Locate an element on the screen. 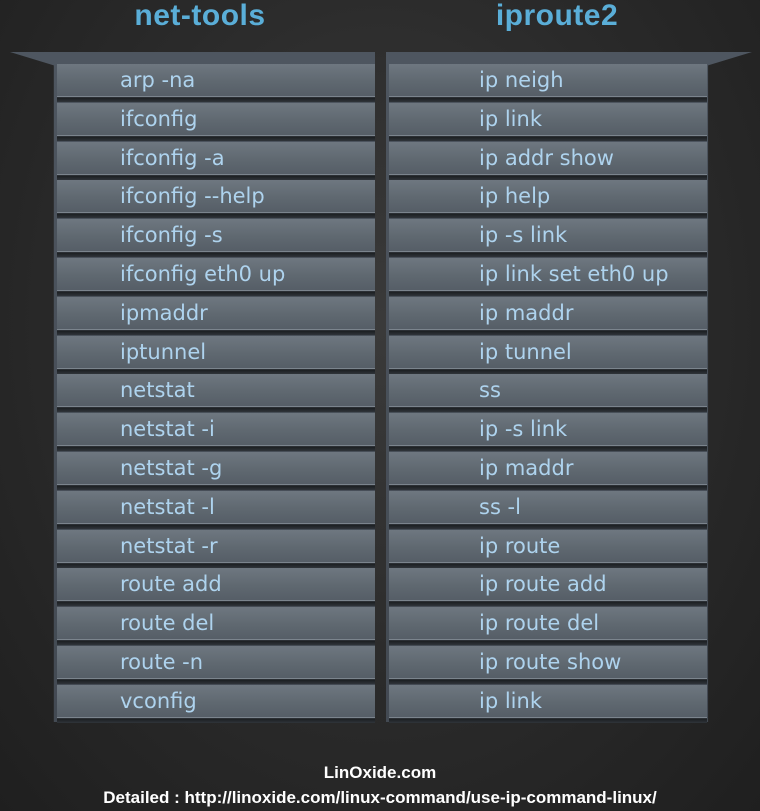  net-tools-command: ipmaddr is located at coordinates (164, 312).